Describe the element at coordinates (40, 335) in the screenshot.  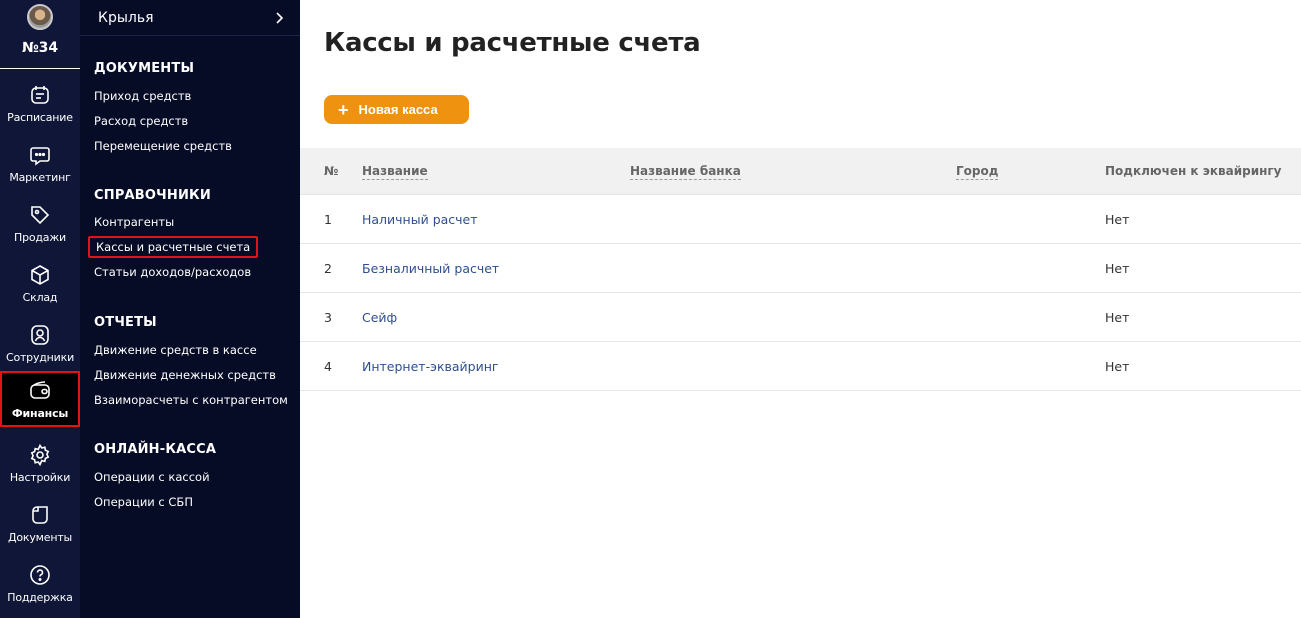
I see `user-badge-icon` at that location.